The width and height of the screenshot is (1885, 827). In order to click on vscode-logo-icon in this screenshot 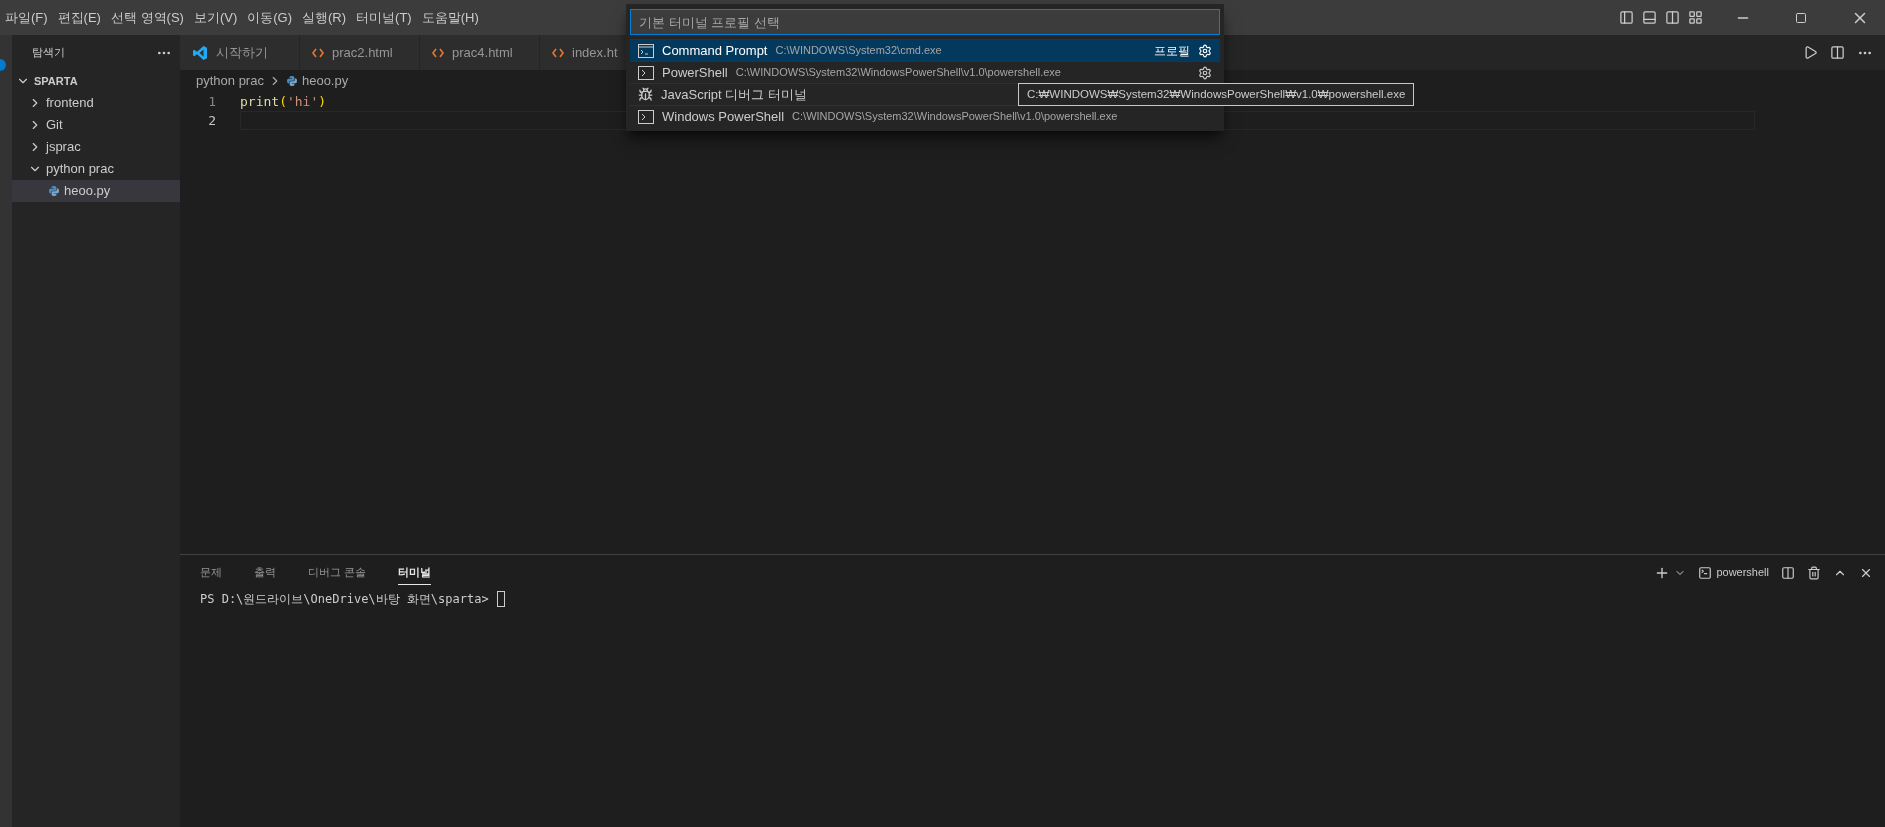, I will do `click(200, 52)`.